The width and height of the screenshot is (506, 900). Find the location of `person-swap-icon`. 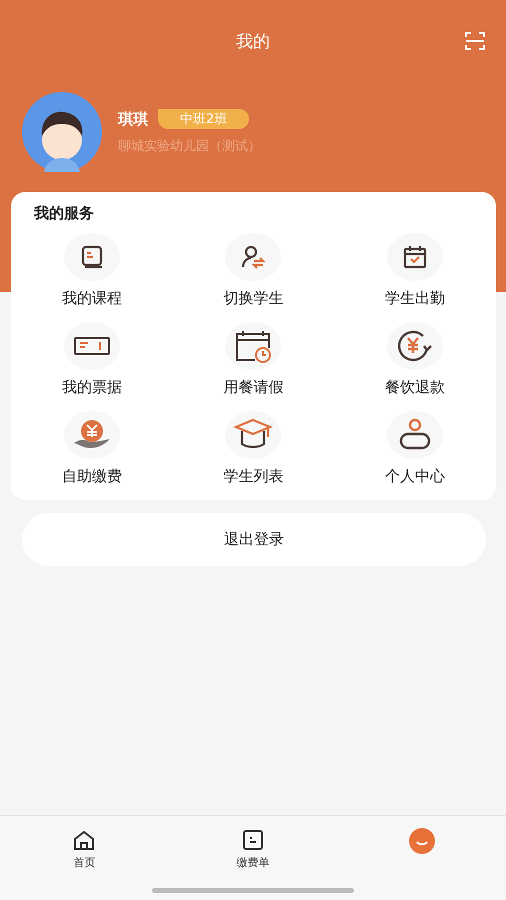

person-swap-icon is located at coordinates (253, 257).